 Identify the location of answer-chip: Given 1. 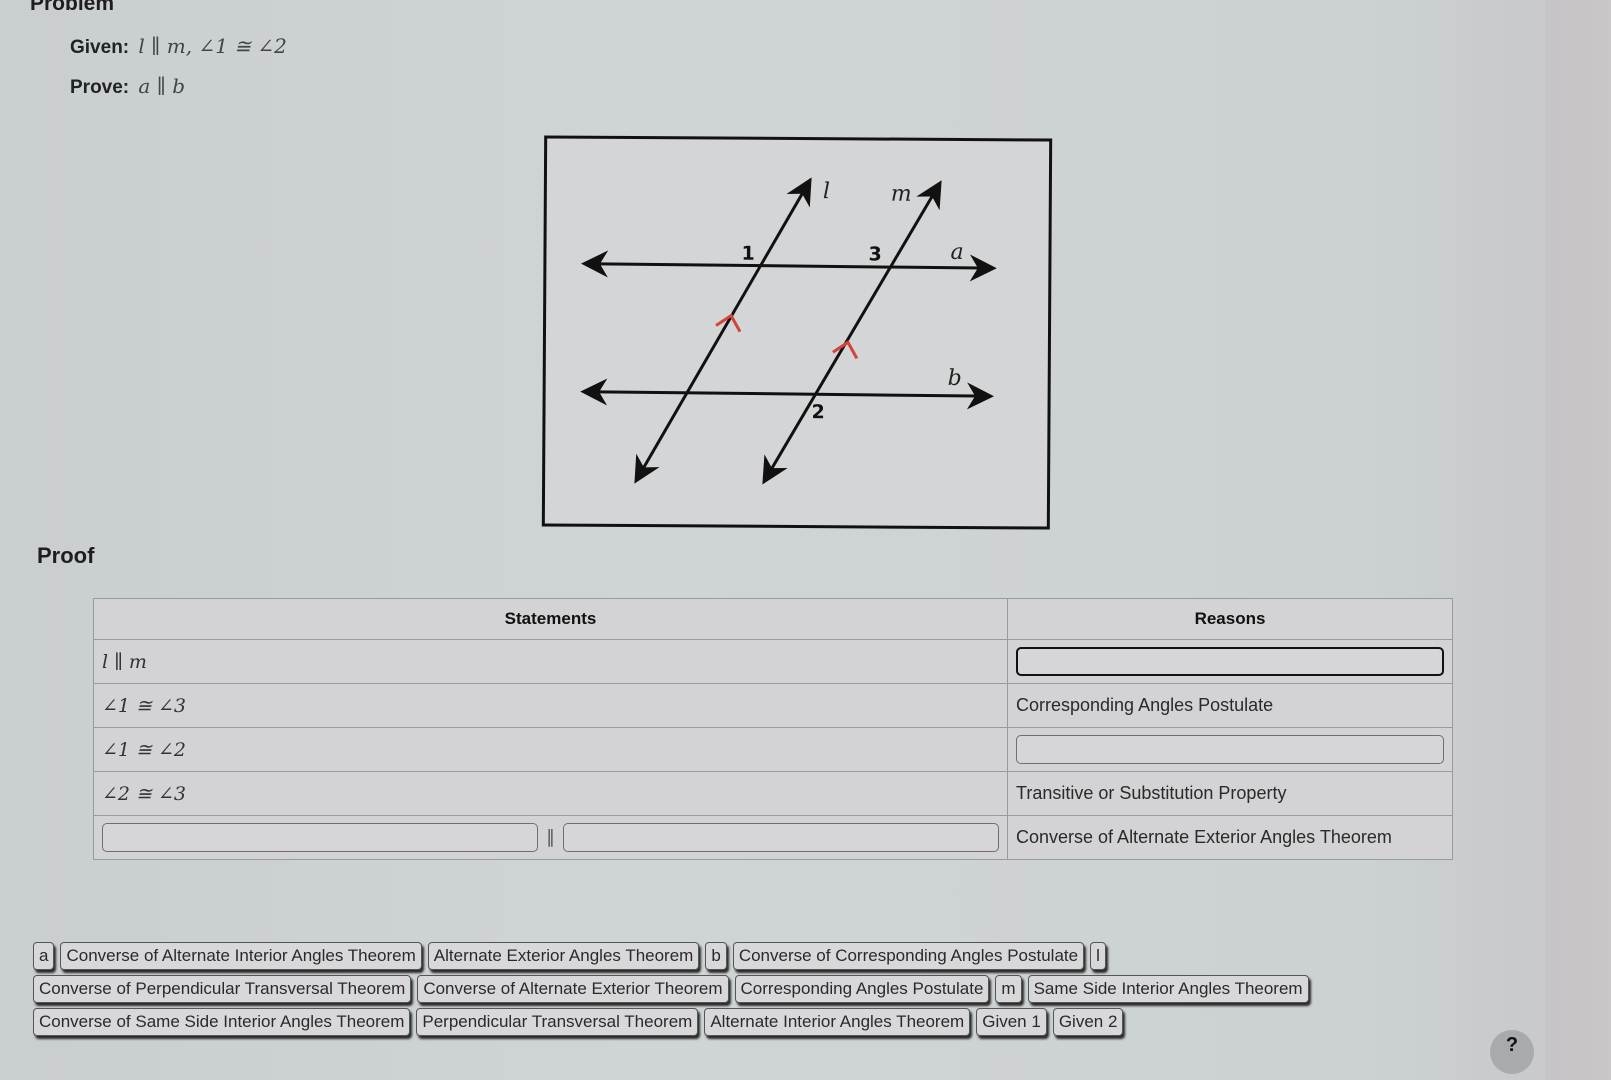
(1011, 1022).